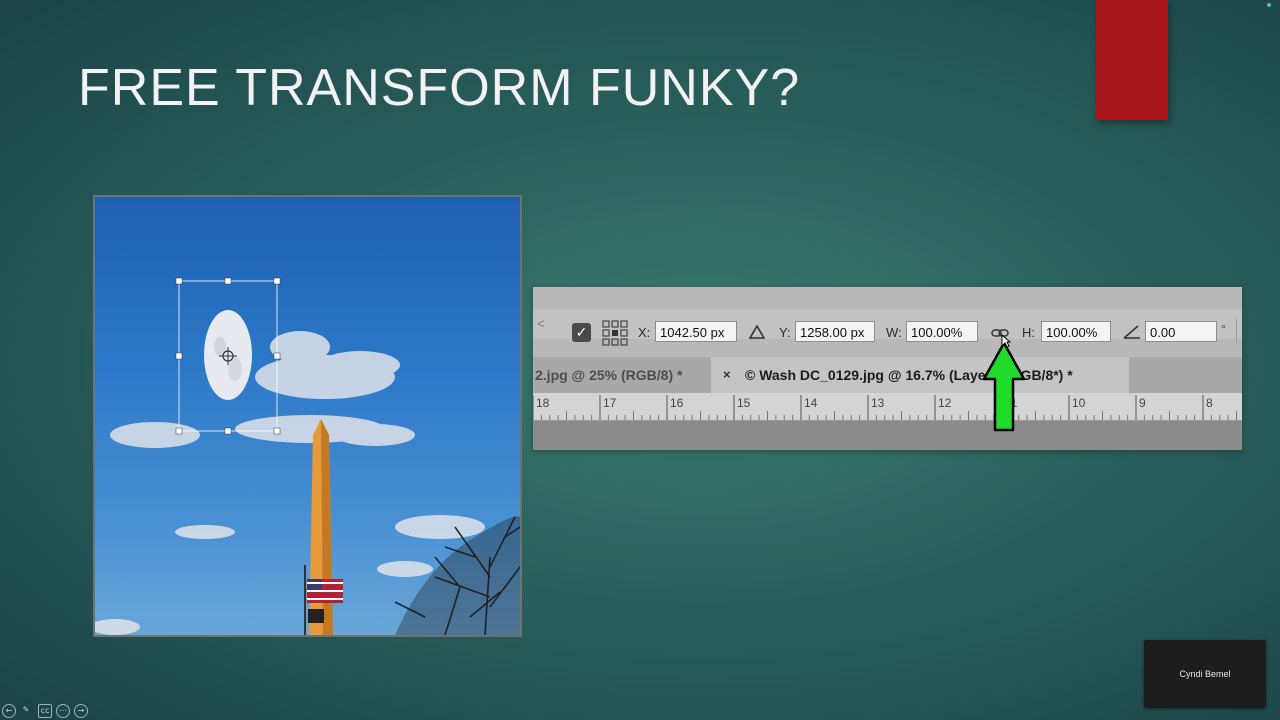  I want to click on y-position-field: 1258.00 px, so click(835, 331).